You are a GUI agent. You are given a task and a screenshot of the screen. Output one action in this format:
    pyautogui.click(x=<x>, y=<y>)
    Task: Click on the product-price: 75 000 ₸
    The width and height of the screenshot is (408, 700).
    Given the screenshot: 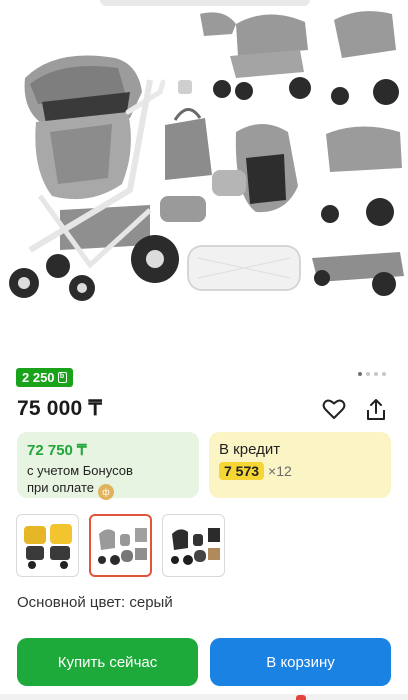 What is the action you would take?
    pyautogui.click(x=60, y=408)
    